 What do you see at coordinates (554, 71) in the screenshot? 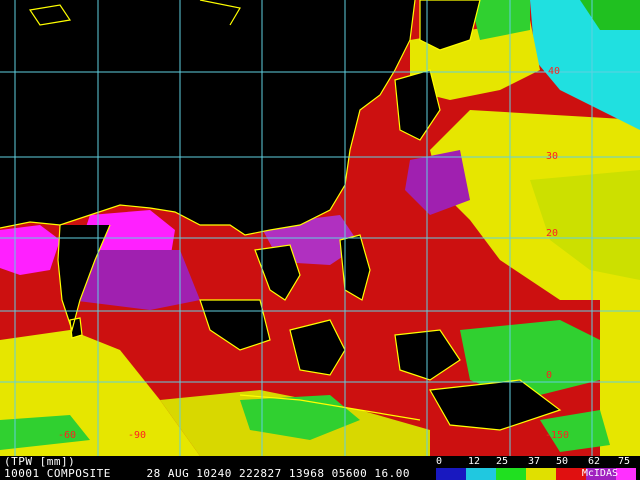
I see `lat-label-40: 40` at bounding box center [554, 71].